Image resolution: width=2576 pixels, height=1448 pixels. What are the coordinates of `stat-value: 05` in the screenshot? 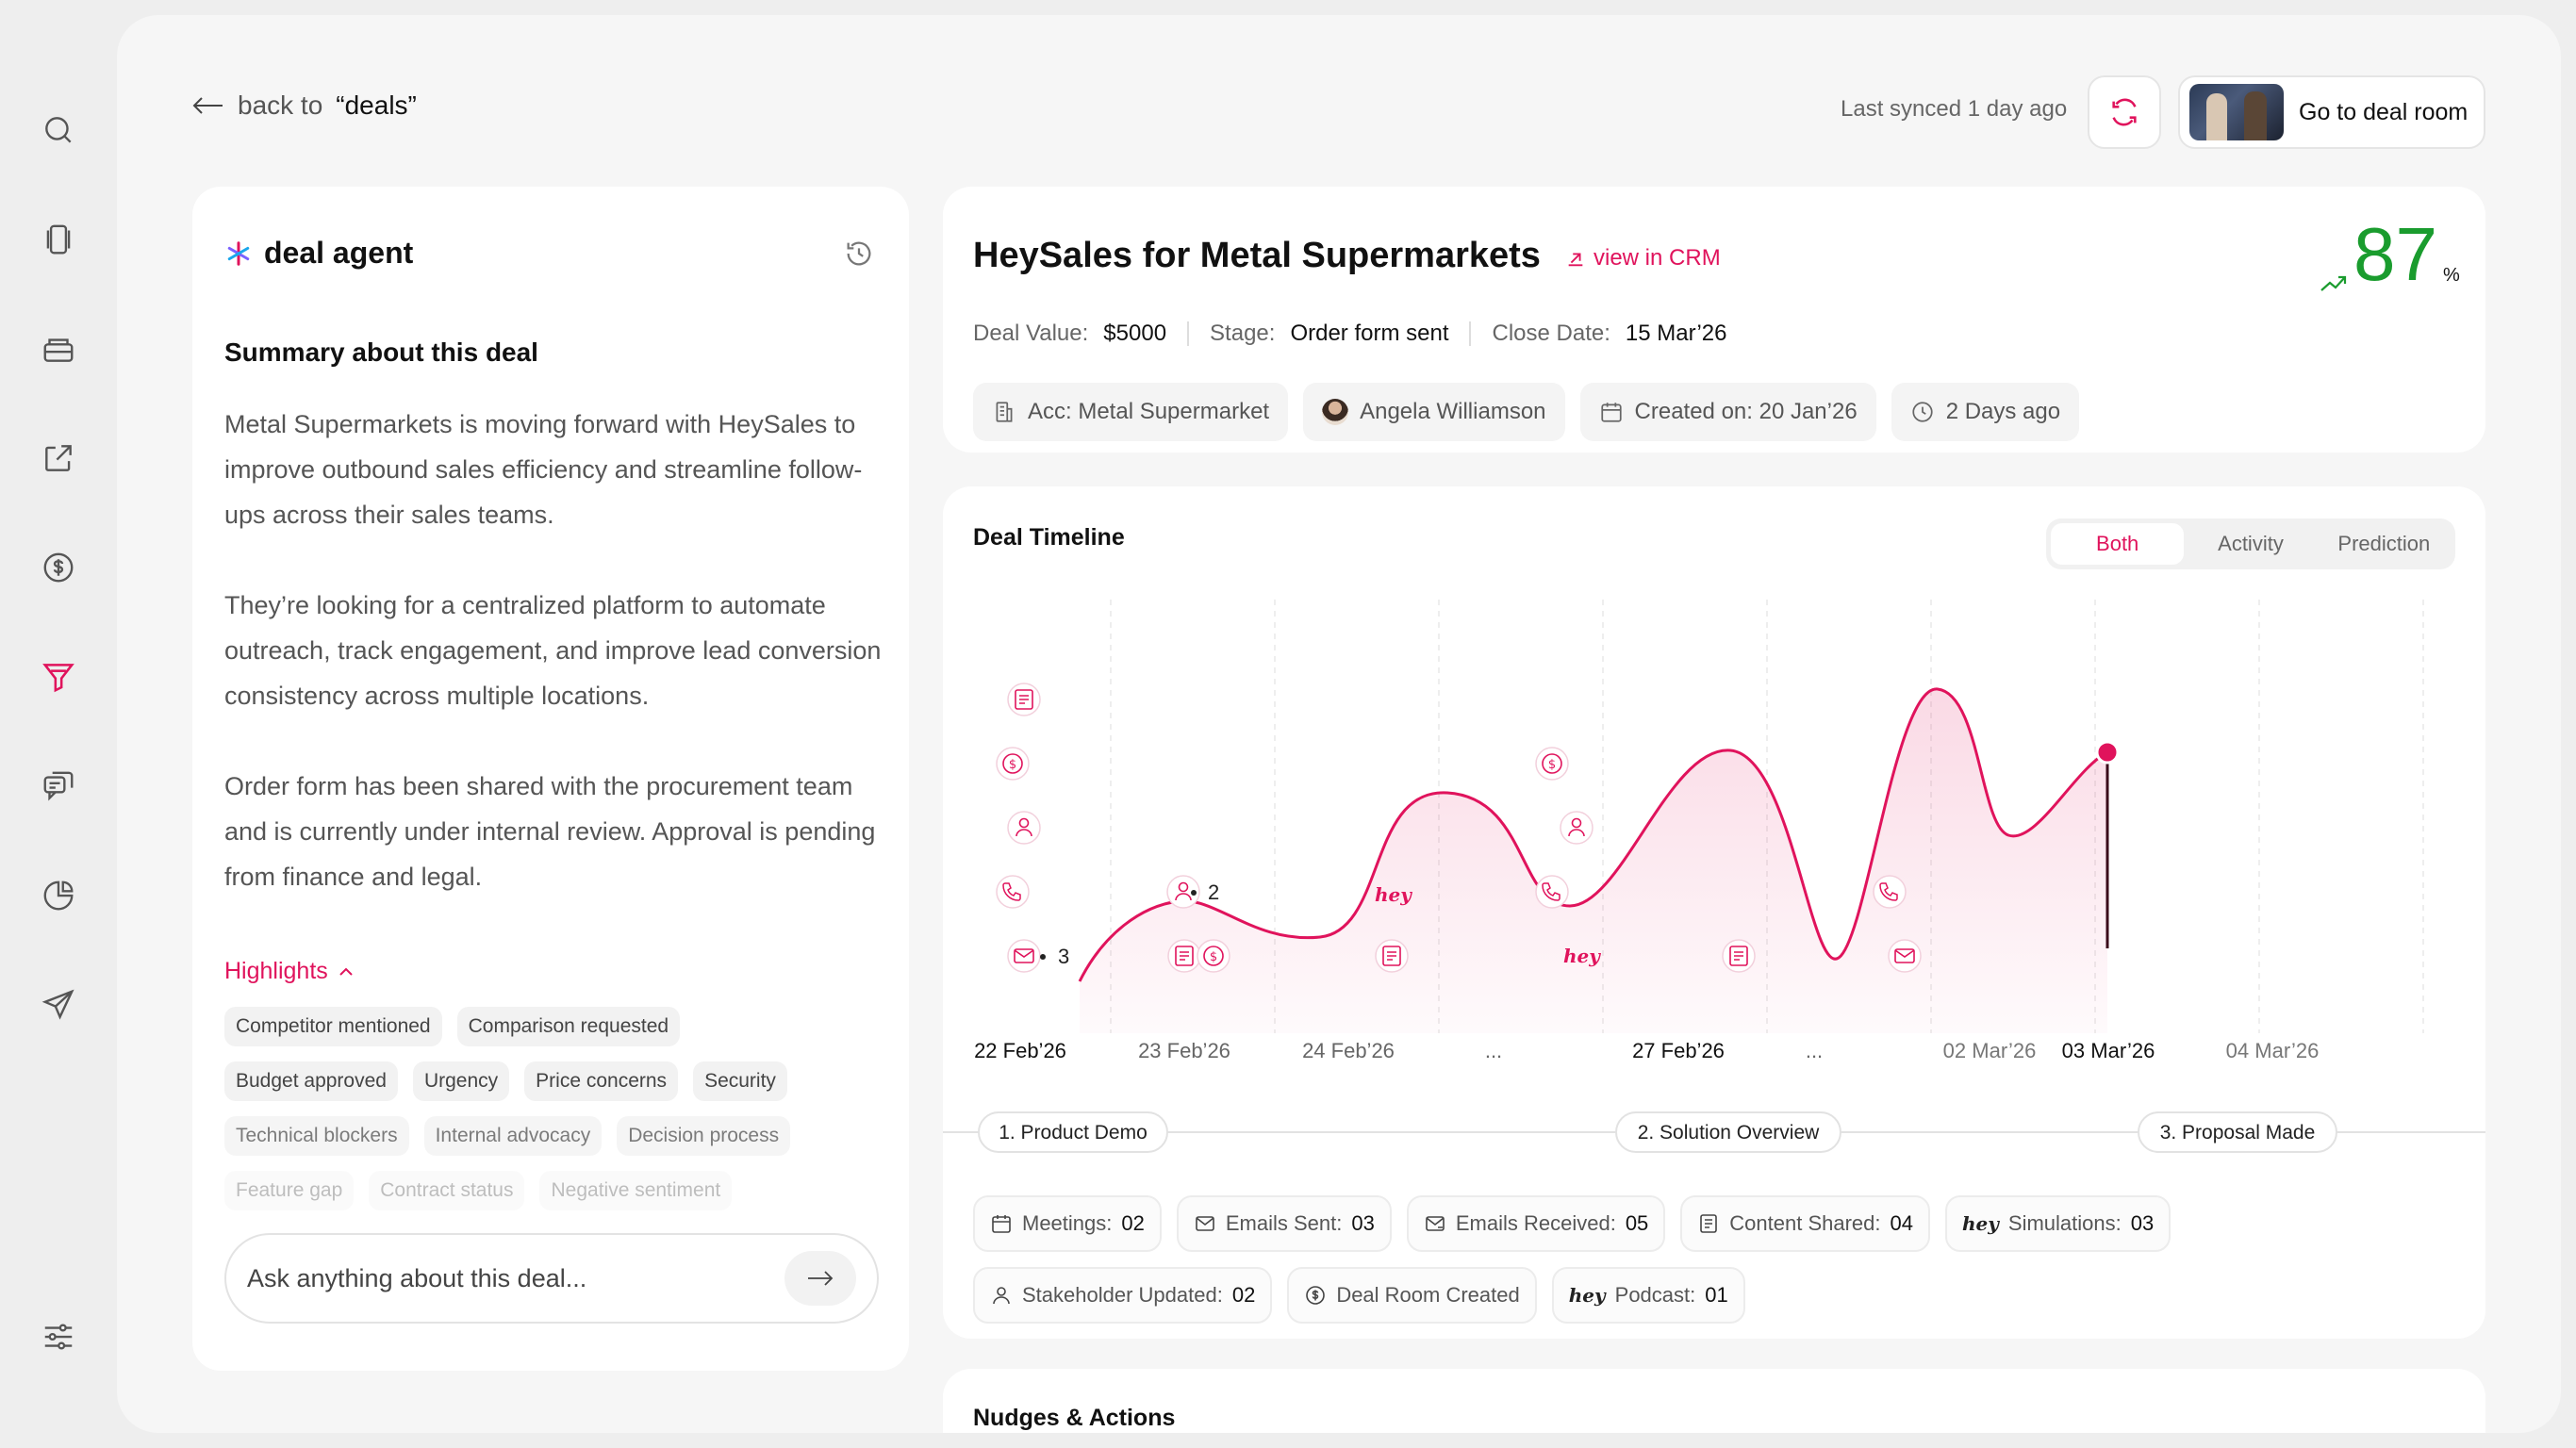 It's located at (1637, 1223).